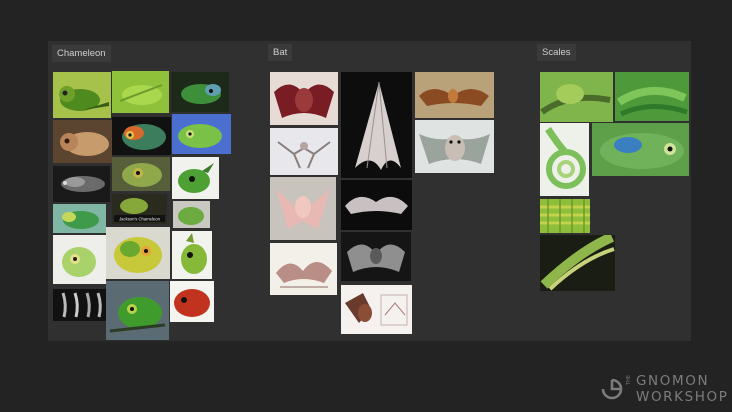 The height and width of the screenshot is (412, 732). Describe the element at coordinates (556, 52) in the screenshot. I see `group-label-scales: Scales` at that location.